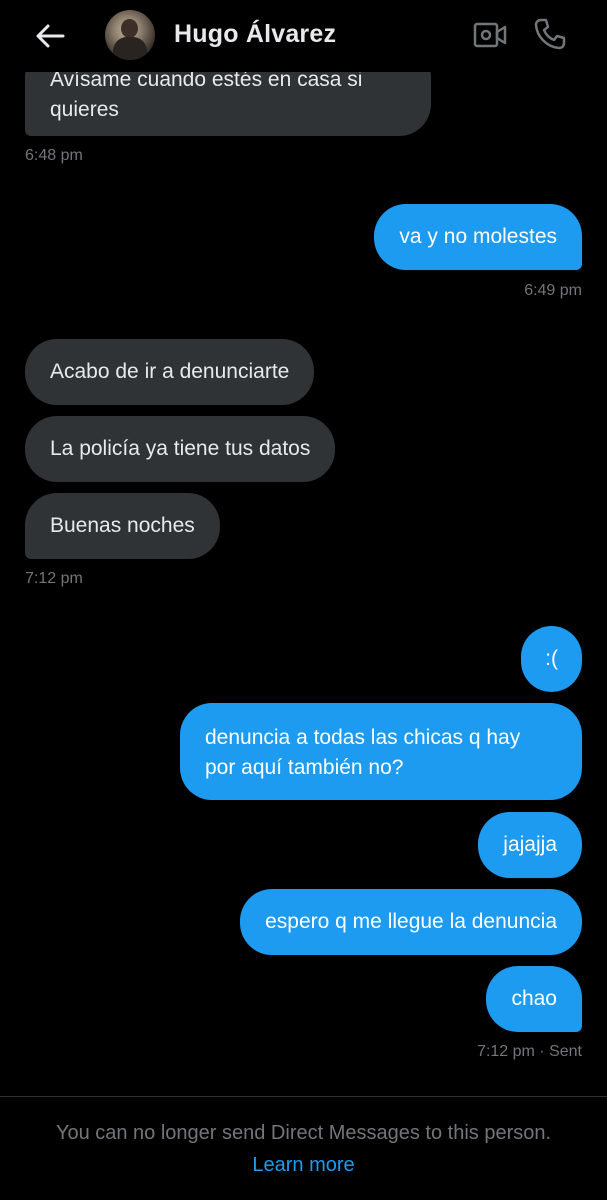 This screenshot has width=607, height=1200. What do you see at coordinates (255, 34) in the screenshot?
I see `contact-name: Hugo Álvarez` at bounding box center [255, 34].